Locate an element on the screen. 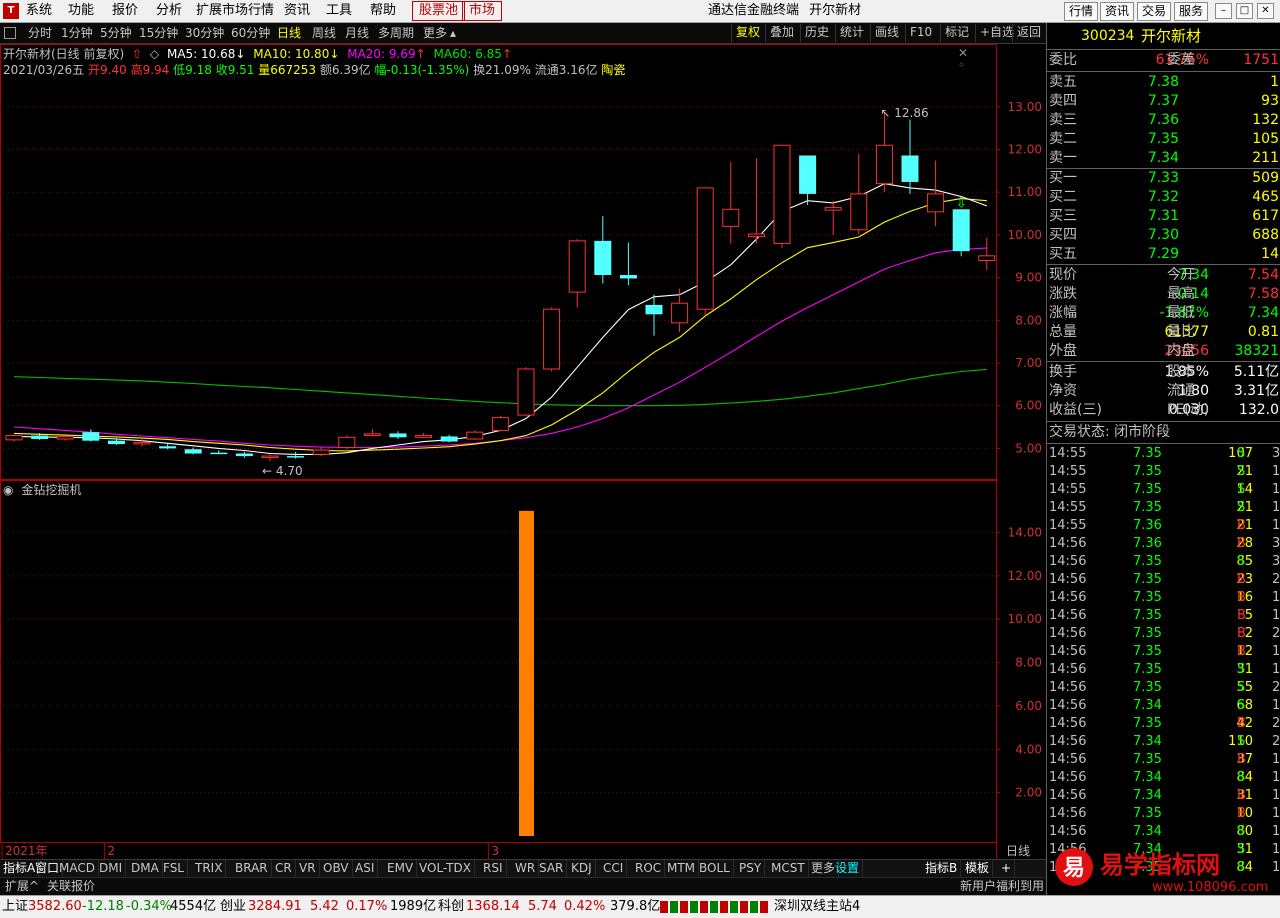 This screenshot has width=1280, height=918. indicator-tab: ROC is located at coordinates (649, 868).